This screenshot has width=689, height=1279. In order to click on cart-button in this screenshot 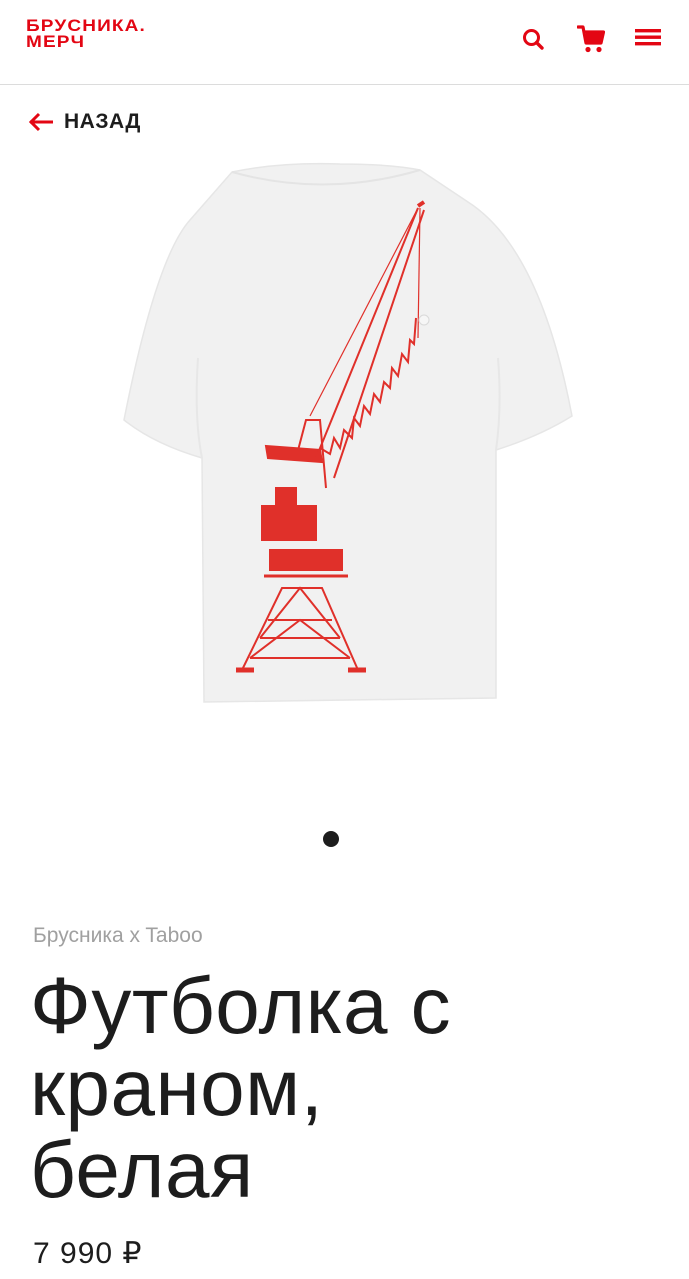, I will do `click(591, 39)`.